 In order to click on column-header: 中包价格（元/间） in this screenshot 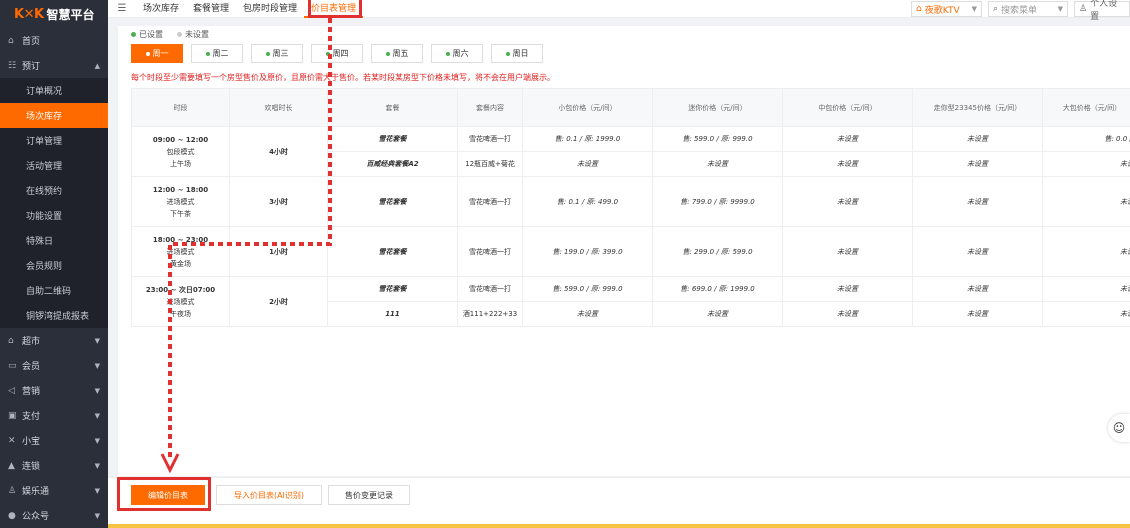, I will do `click(847, 107)`.